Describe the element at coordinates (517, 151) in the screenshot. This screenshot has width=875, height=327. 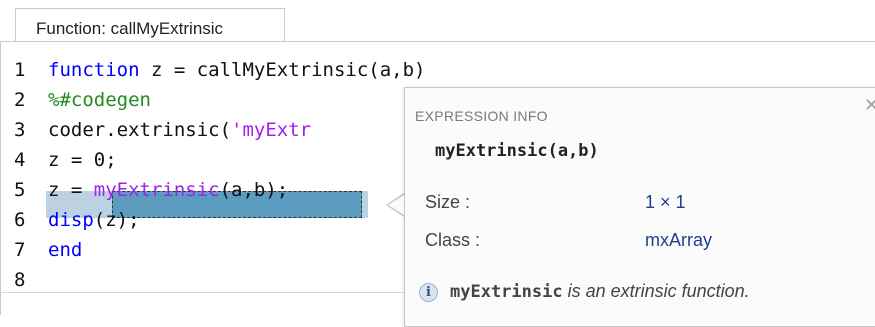
I see `popup-expression: myExtrinsic(a,b)` at that location.